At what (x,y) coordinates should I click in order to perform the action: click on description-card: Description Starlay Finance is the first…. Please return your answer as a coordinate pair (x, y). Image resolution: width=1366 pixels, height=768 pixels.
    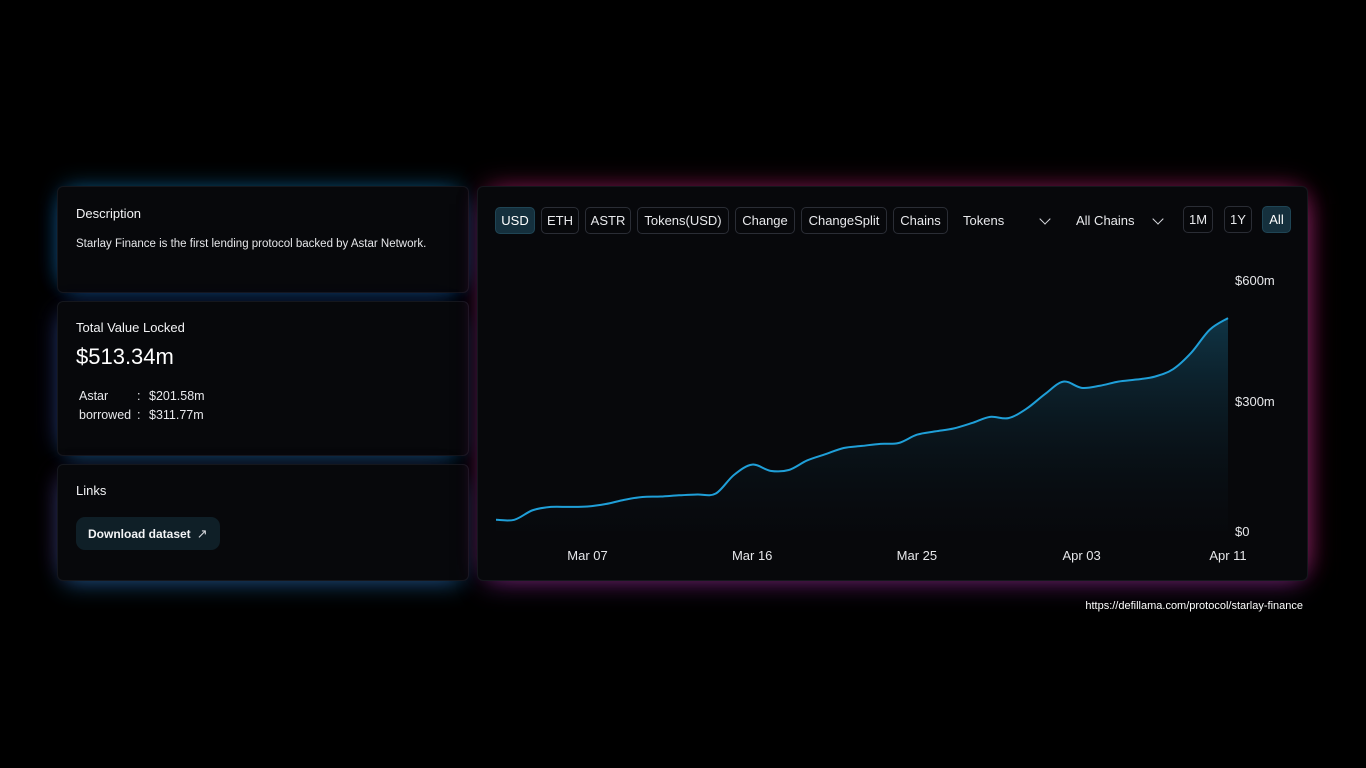
    Looking at the image, I should click on (263, 239).